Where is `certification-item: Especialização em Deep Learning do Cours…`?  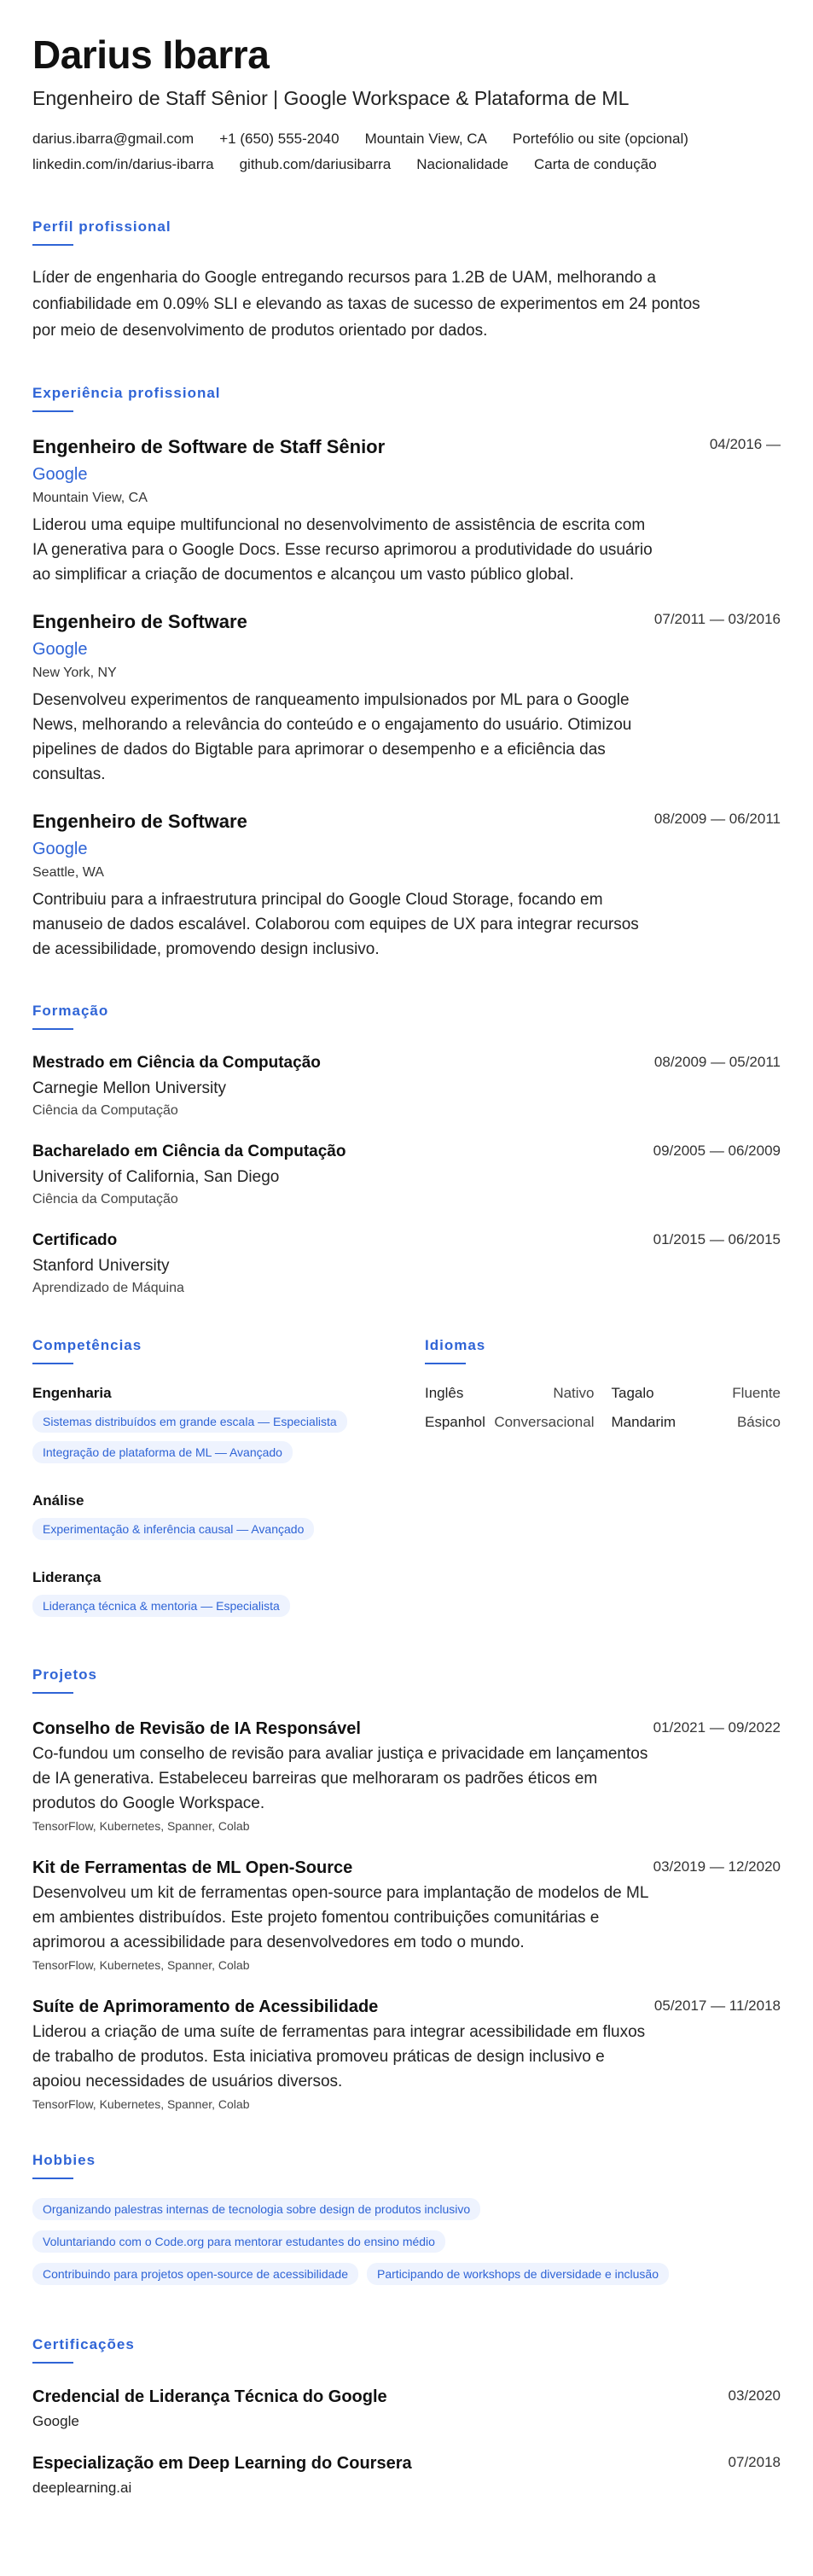
certification-item: Especialização em Deep Learning do Cours… is located at coordinates (407, 2475).